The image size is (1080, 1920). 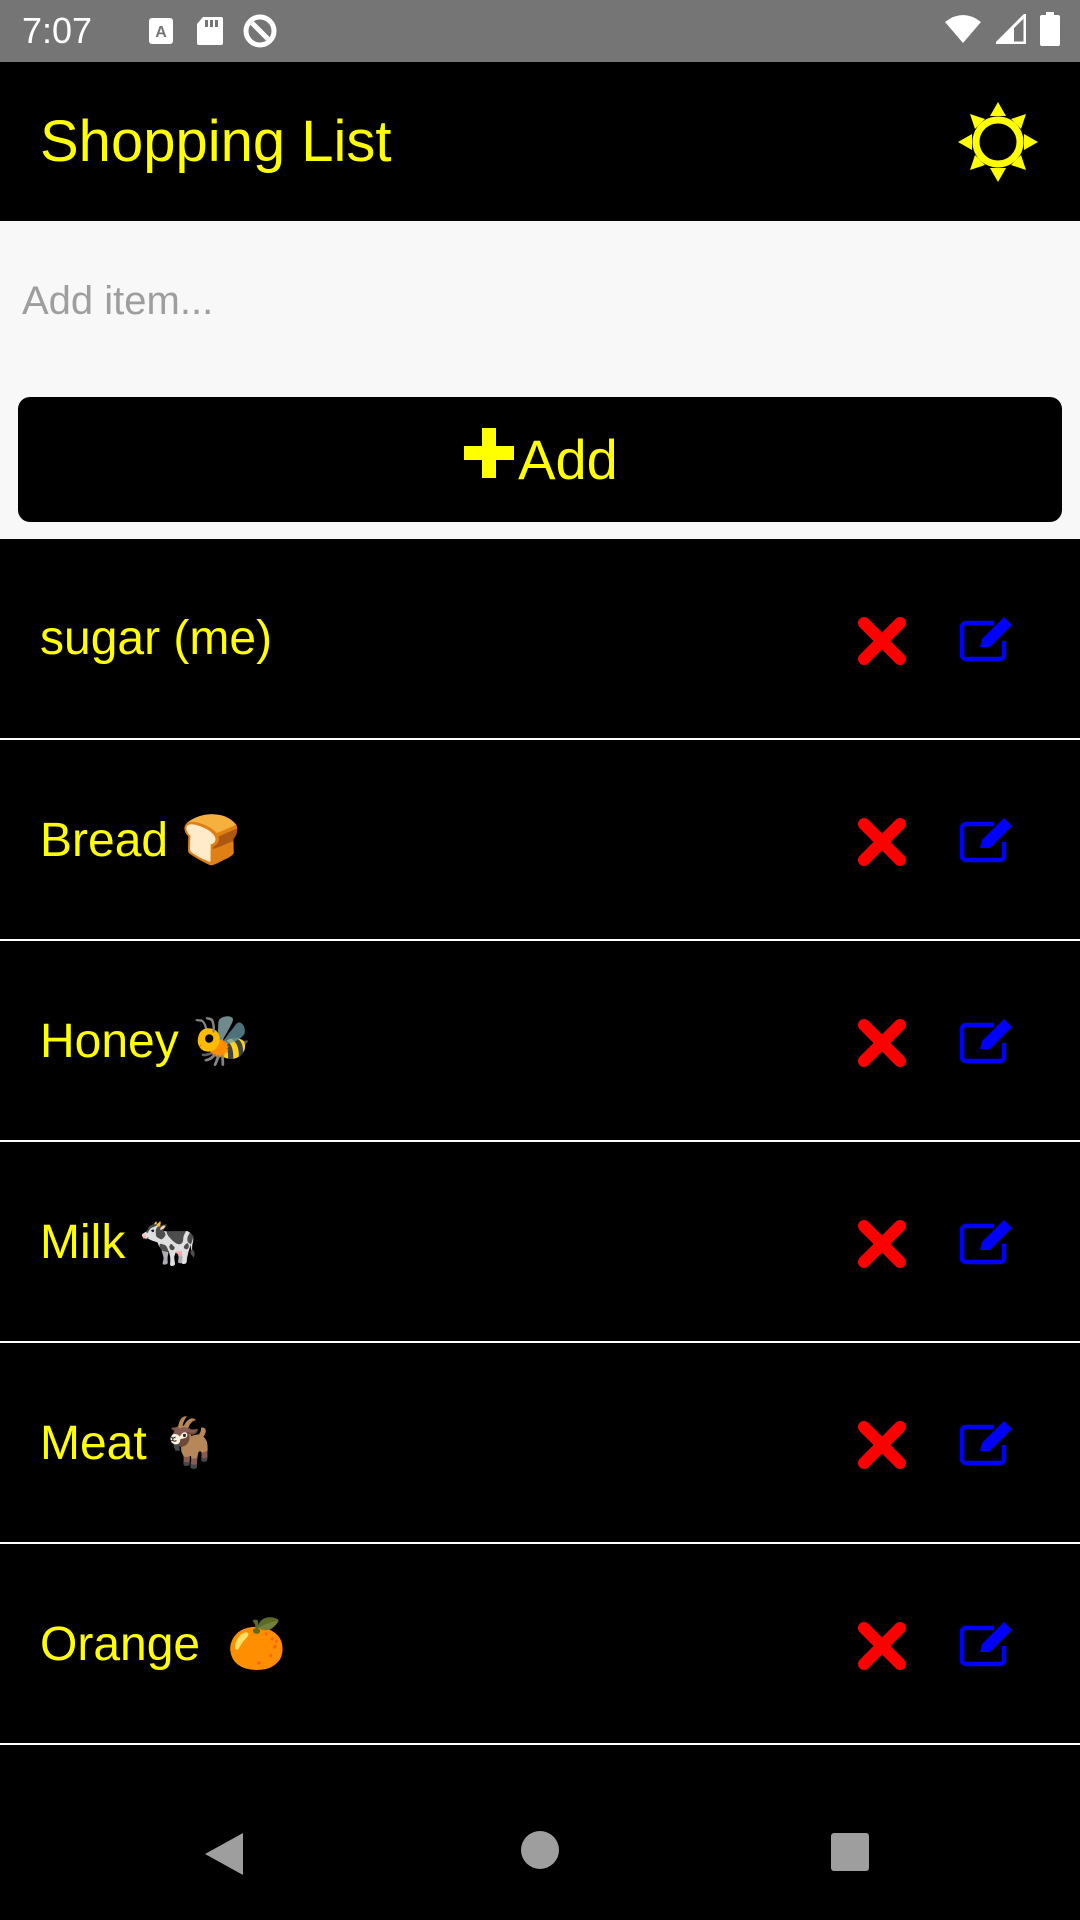 What do you see at coordinates (119, 1242) in the screenshot?
I see `item-label: Milk 🐄` at bounding box center [119, 1242].